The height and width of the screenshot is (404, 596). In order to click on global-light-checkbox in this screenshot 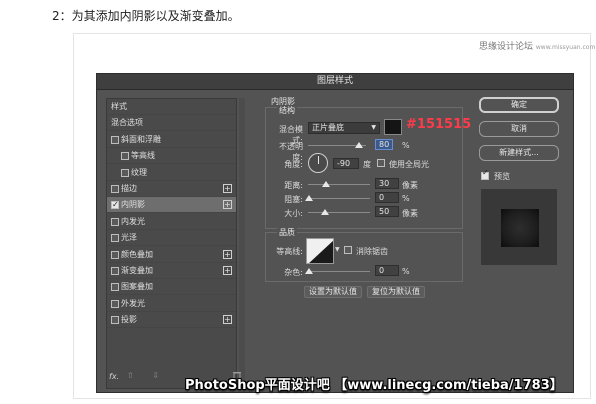, I will do `click(381, 163)`.